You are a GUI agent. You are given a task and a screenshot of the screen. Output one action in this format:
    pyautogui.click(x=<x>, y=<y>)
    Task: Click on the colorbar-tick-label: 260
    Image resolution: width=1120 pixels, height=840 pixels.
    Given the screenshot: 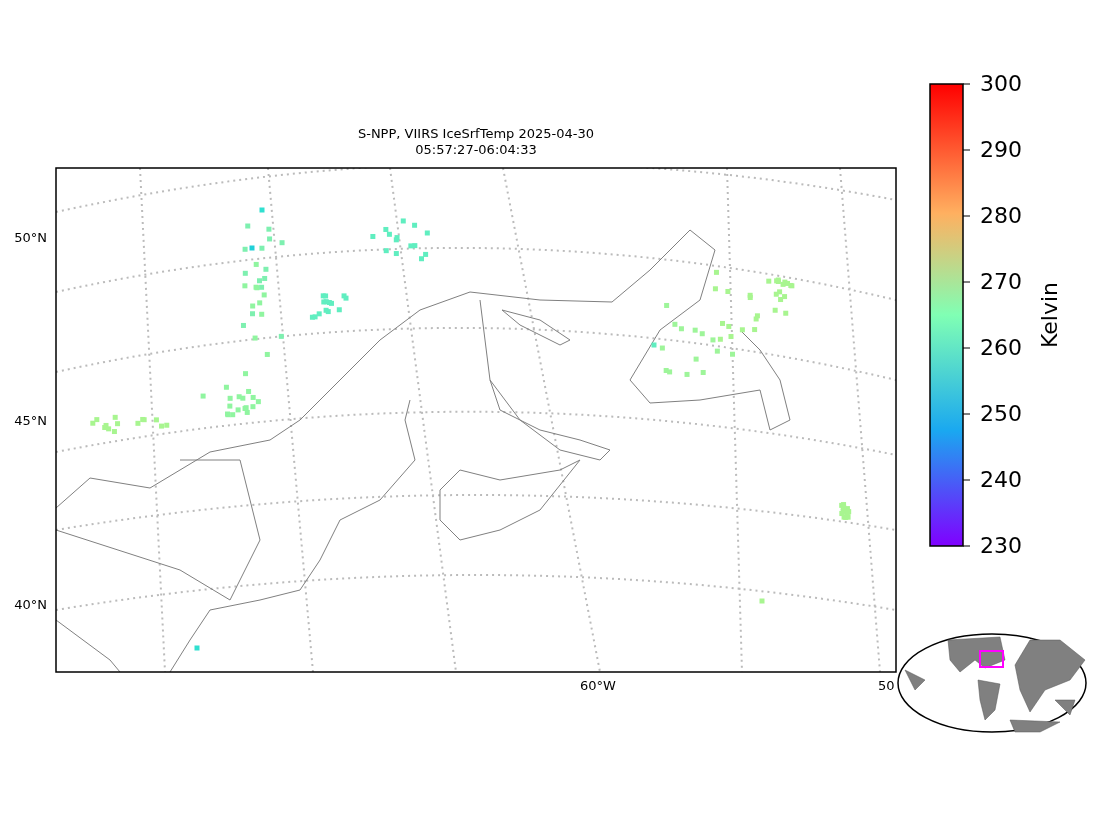 What is the action you would take?
    pyautogui.click(x=1001, y=347)
    